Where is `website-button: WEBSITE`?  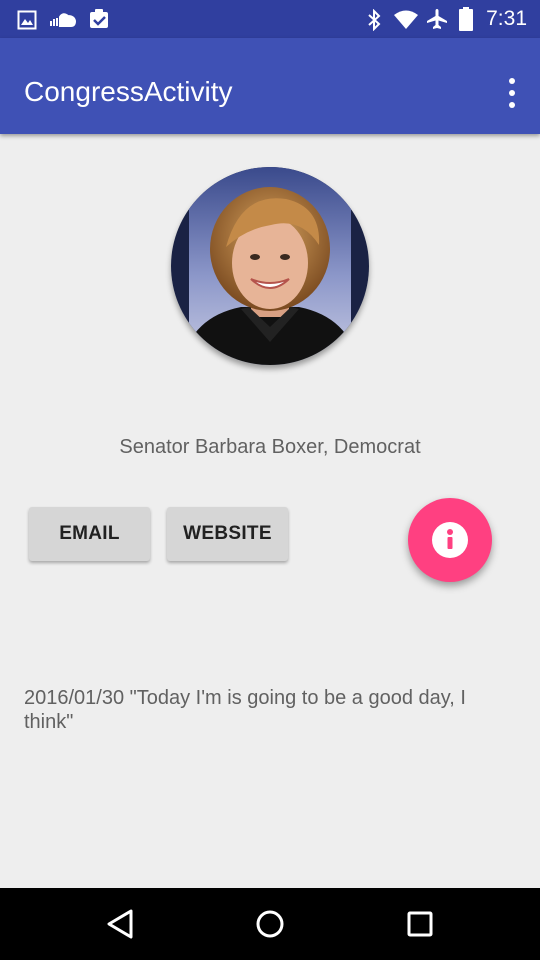 website-button: WEBSITE is located at coordinates (227, 534).